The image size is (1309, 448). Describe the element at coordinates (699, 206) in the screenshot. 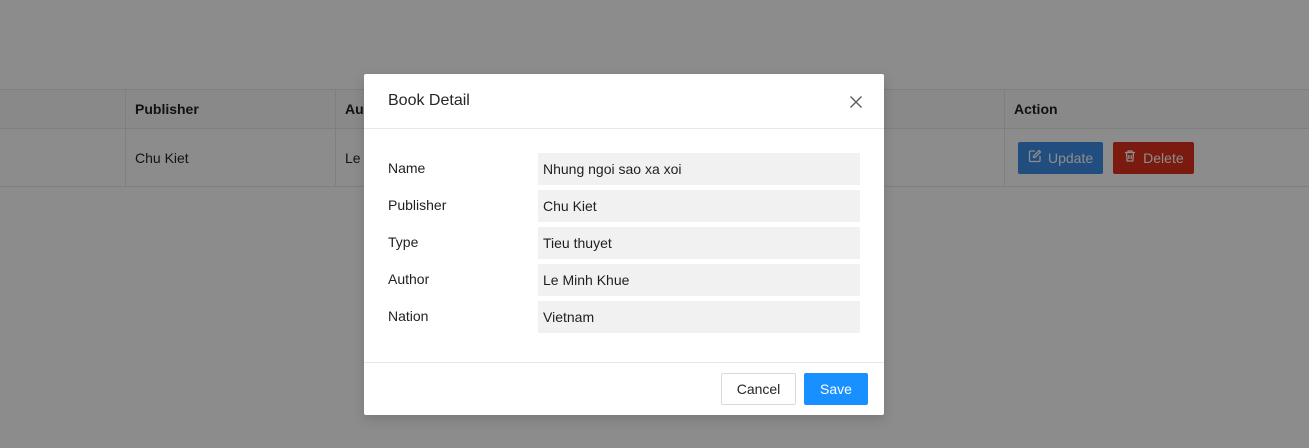

I see `publisher-field` at that location.